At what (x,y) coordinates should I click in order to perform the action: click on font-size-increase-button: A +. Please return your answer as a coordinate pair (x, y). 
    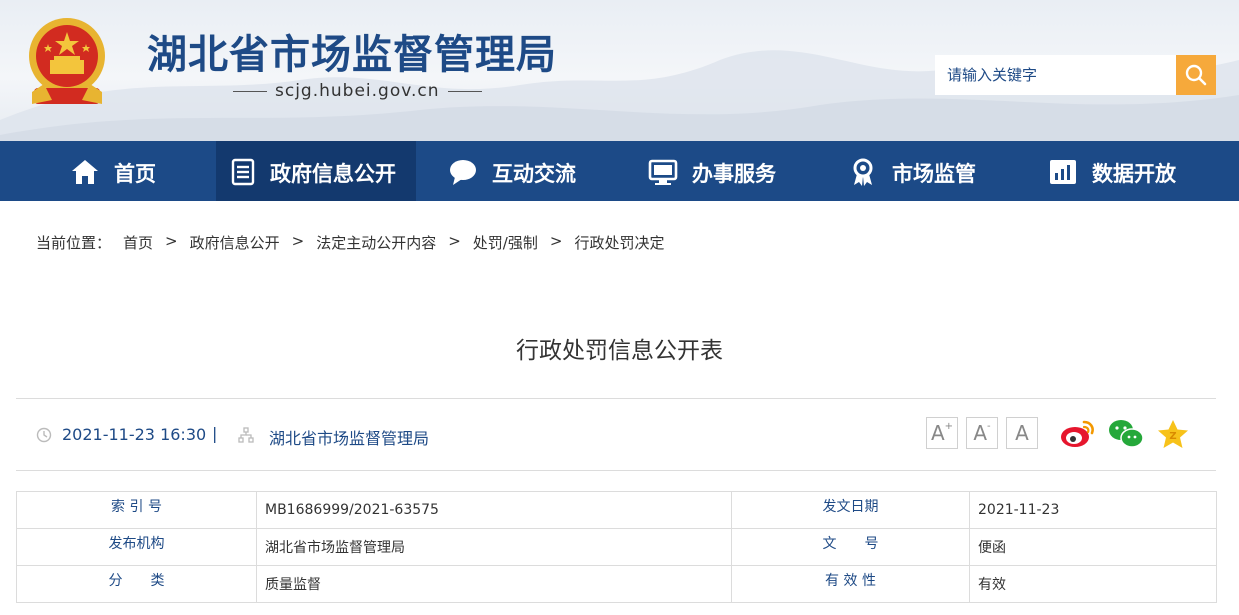
    Looking at the image, I should click on (942, 433).